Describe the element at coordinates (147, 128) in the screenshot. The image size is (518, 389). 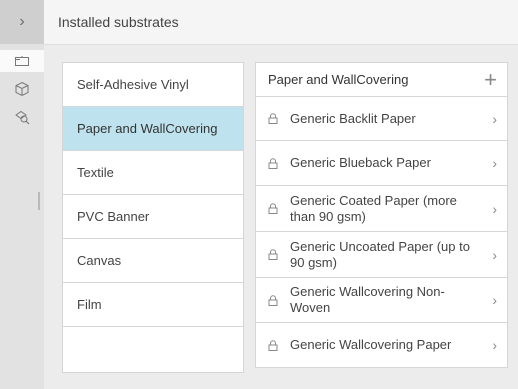
I see `category-label: Paper and WallCovering` at that location.